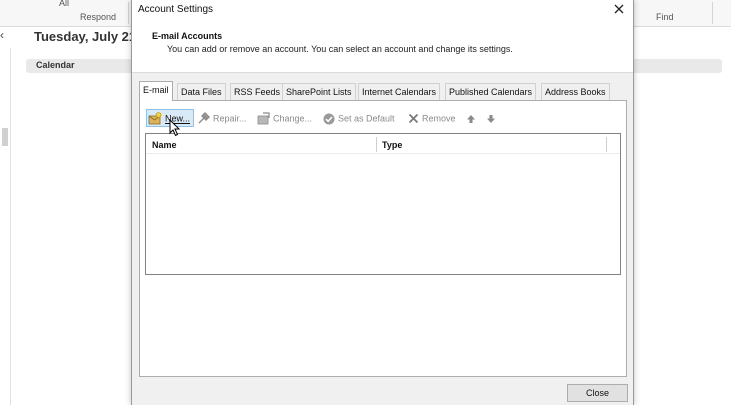  What do you see at coordinates (204, 118) in the screenshot?
I see `repair-icon` at bounding box center [204, 118].